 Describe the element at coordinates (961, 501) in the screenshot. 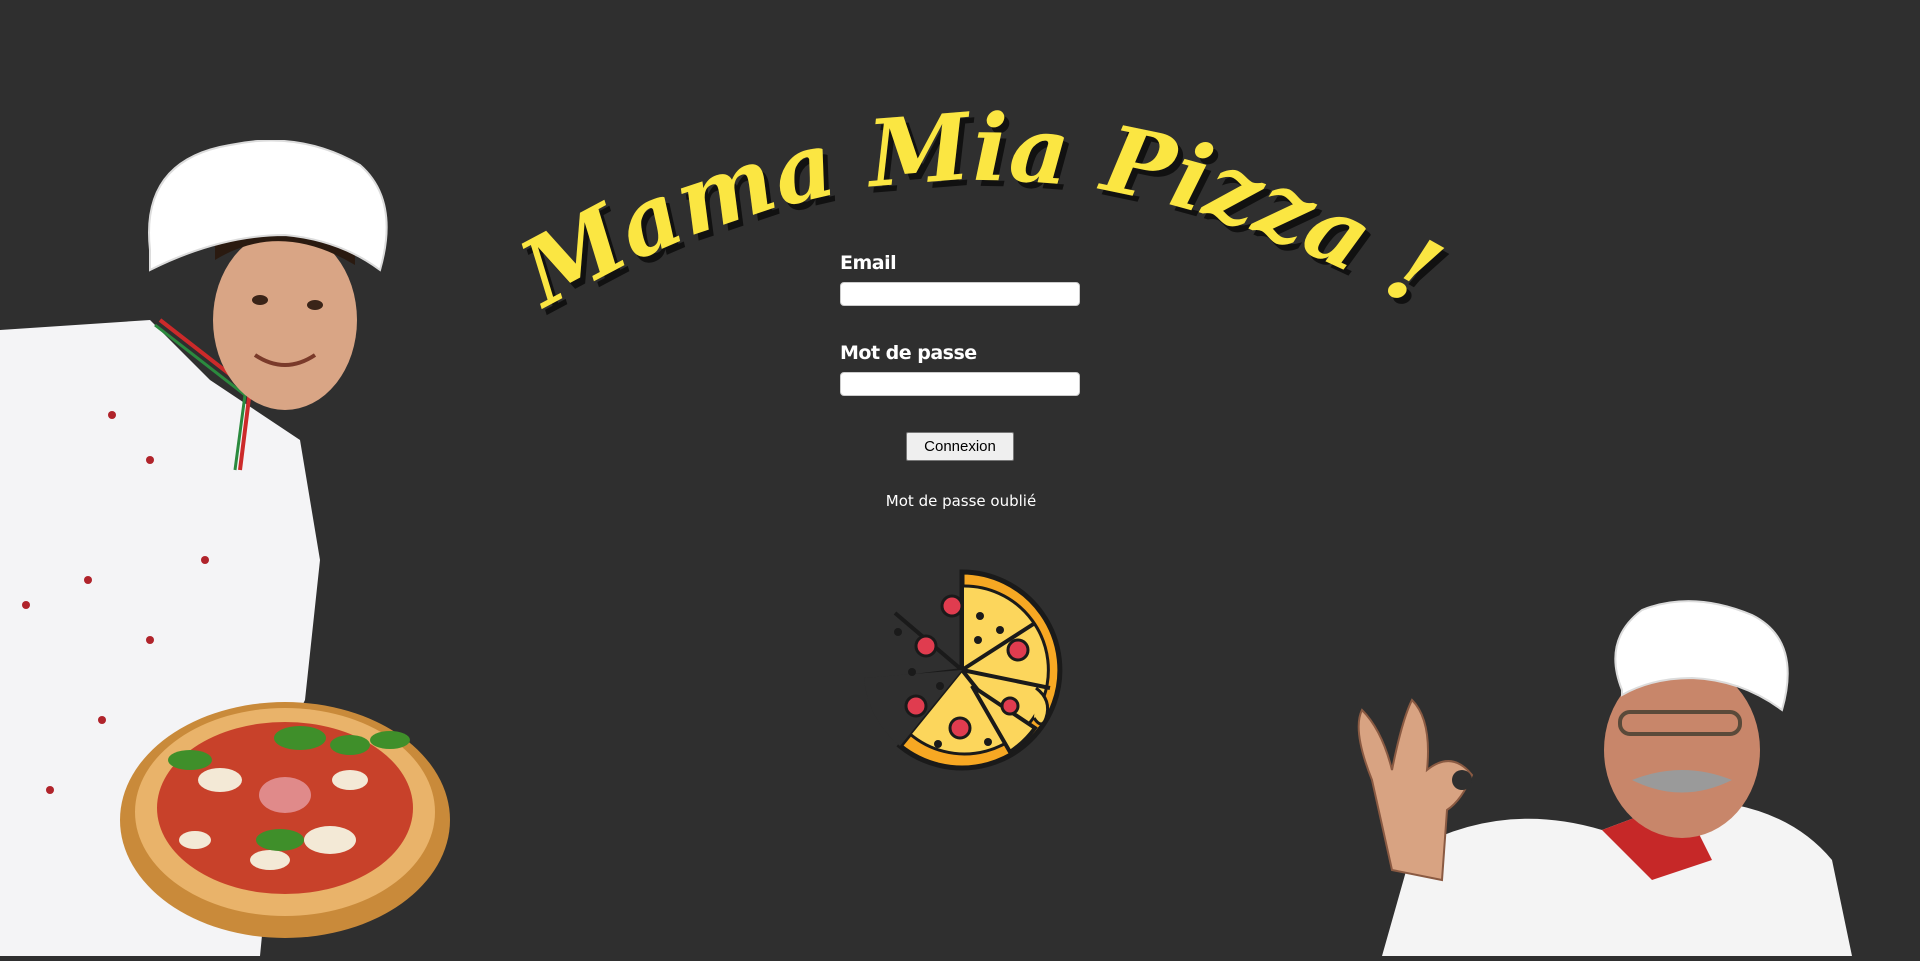

I see `forgot-password-link: Mot de passe oublié` at that location.